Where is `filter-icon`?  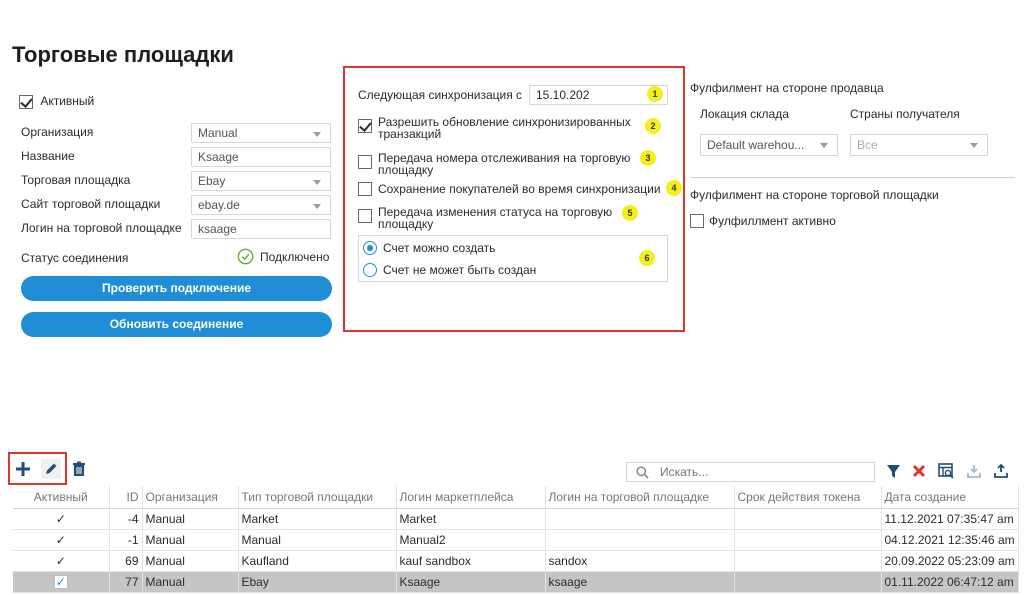
filter-icon is located at coordinates (893, 471).